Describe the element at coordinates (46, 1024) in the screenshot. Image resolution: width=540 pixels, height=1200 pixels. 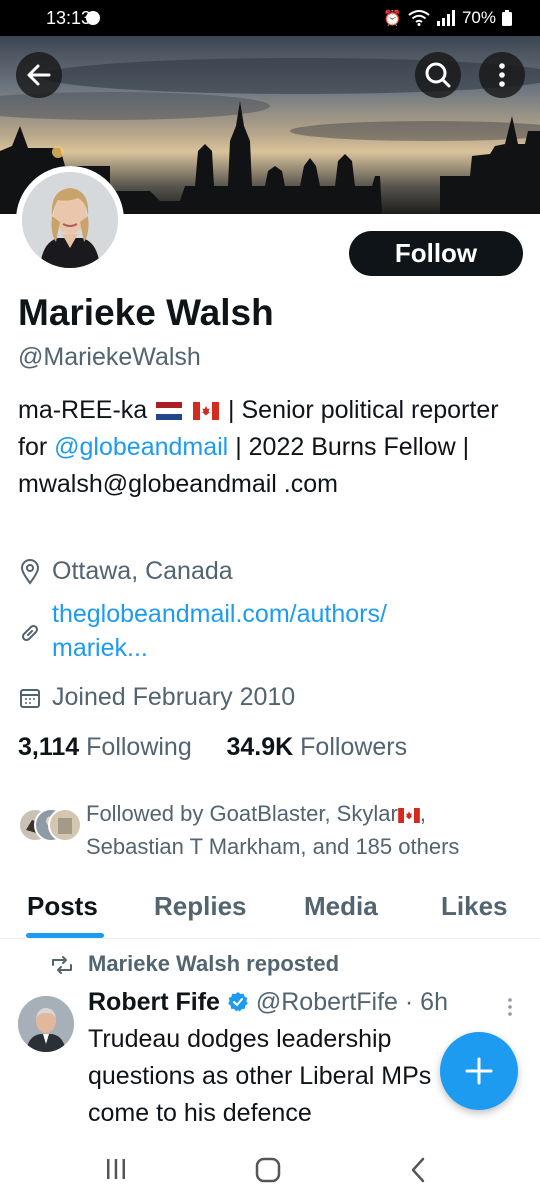
I see `post-author-avatar` at that location.